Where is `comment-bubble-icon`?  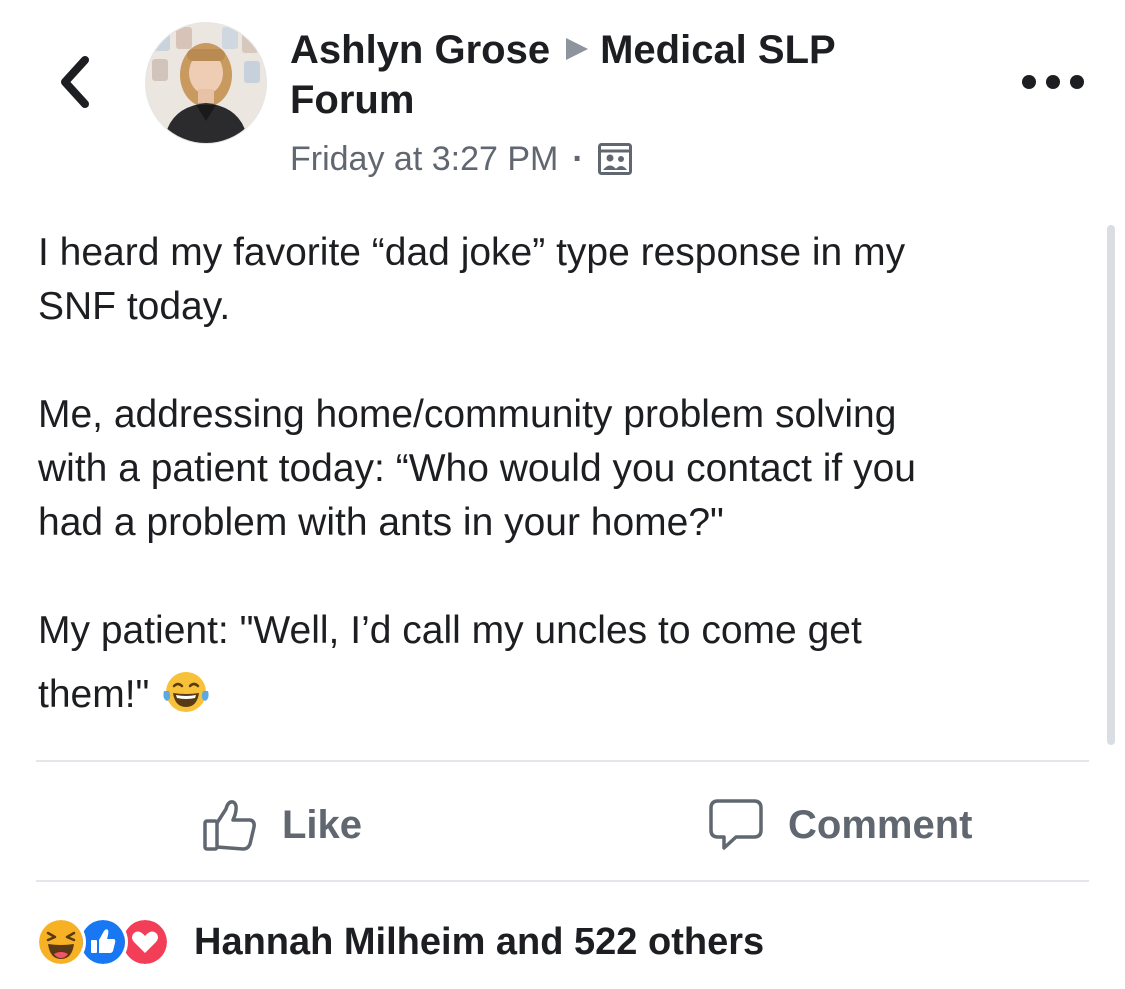
comment-bubble-icon is located at coordinates (736, 824).